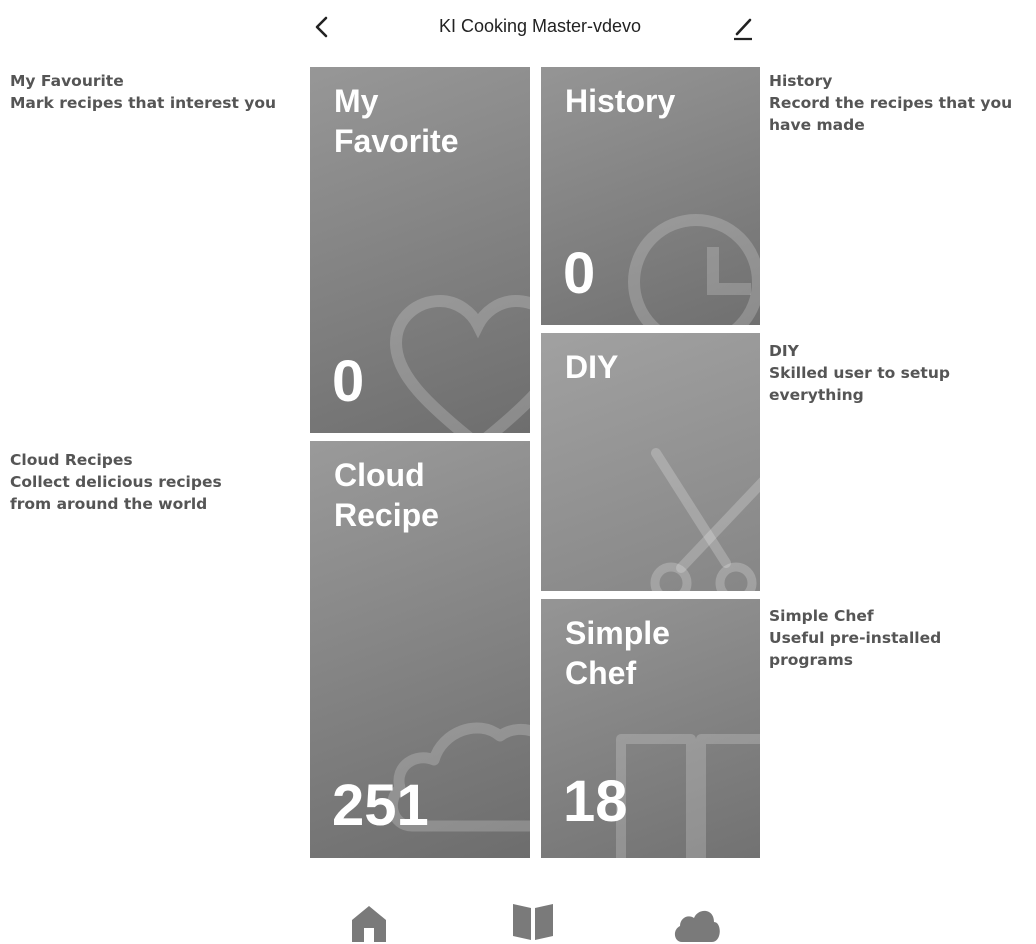 This screenshot has height=944, width=1036. I want to click on edit-pencil-icon, so click(743, 28).